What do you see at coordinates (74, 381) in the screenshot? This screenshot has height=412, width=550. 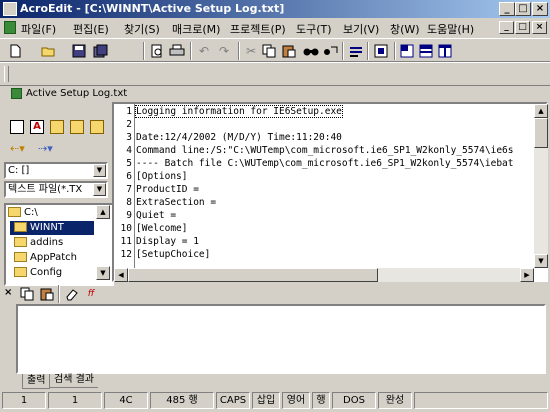 I see `tab-search-results: 검색 결과` at bounding box center [74, 381].